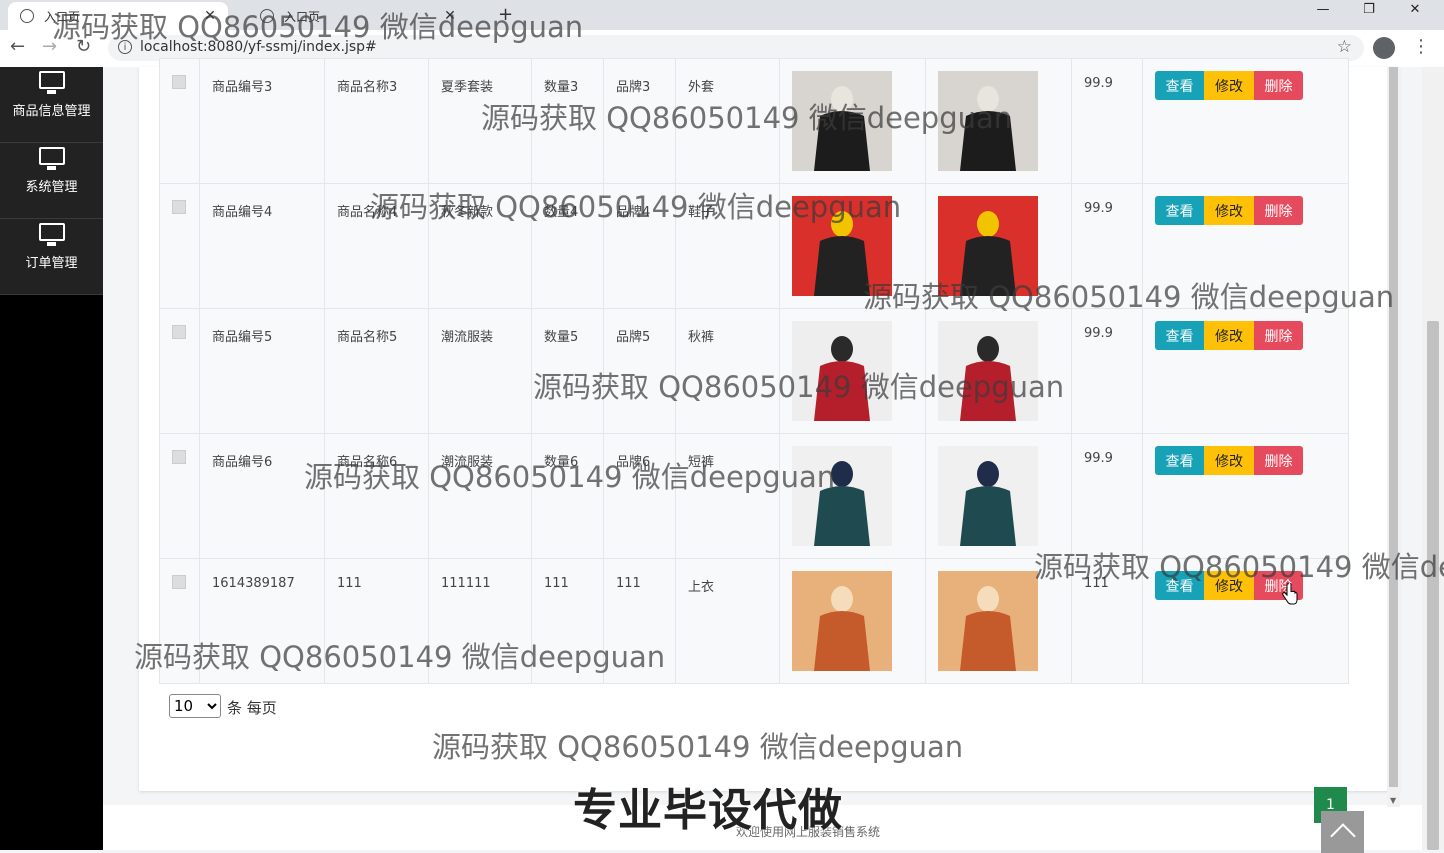 Image resolution: width=1444 pixels, height=853 pixels. What do you see at coordinates (1421, 46) in the screenshot?
I see `menu-kebab-icon: ⋮` at bounding box center [1421, 46].